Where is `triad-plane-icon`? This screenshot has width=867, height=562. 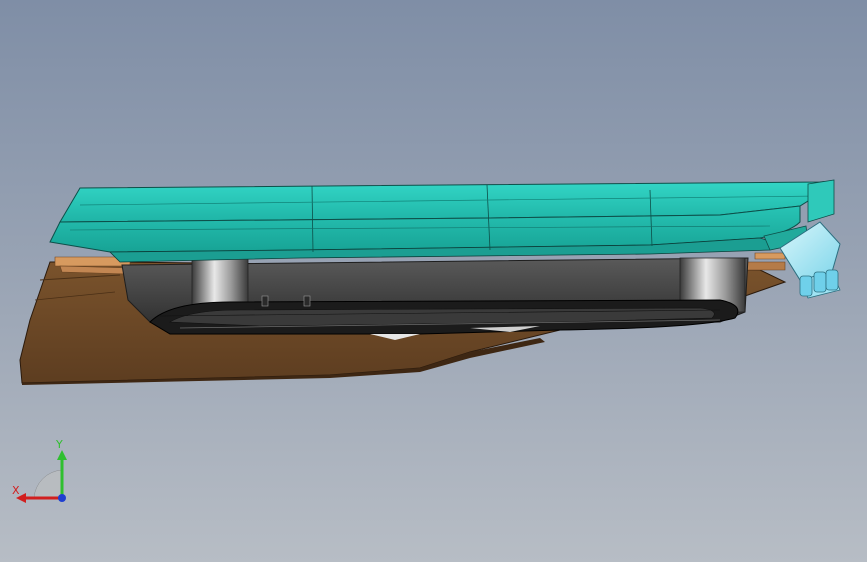
triad-plane-icon is located at coordinates (48, 484).